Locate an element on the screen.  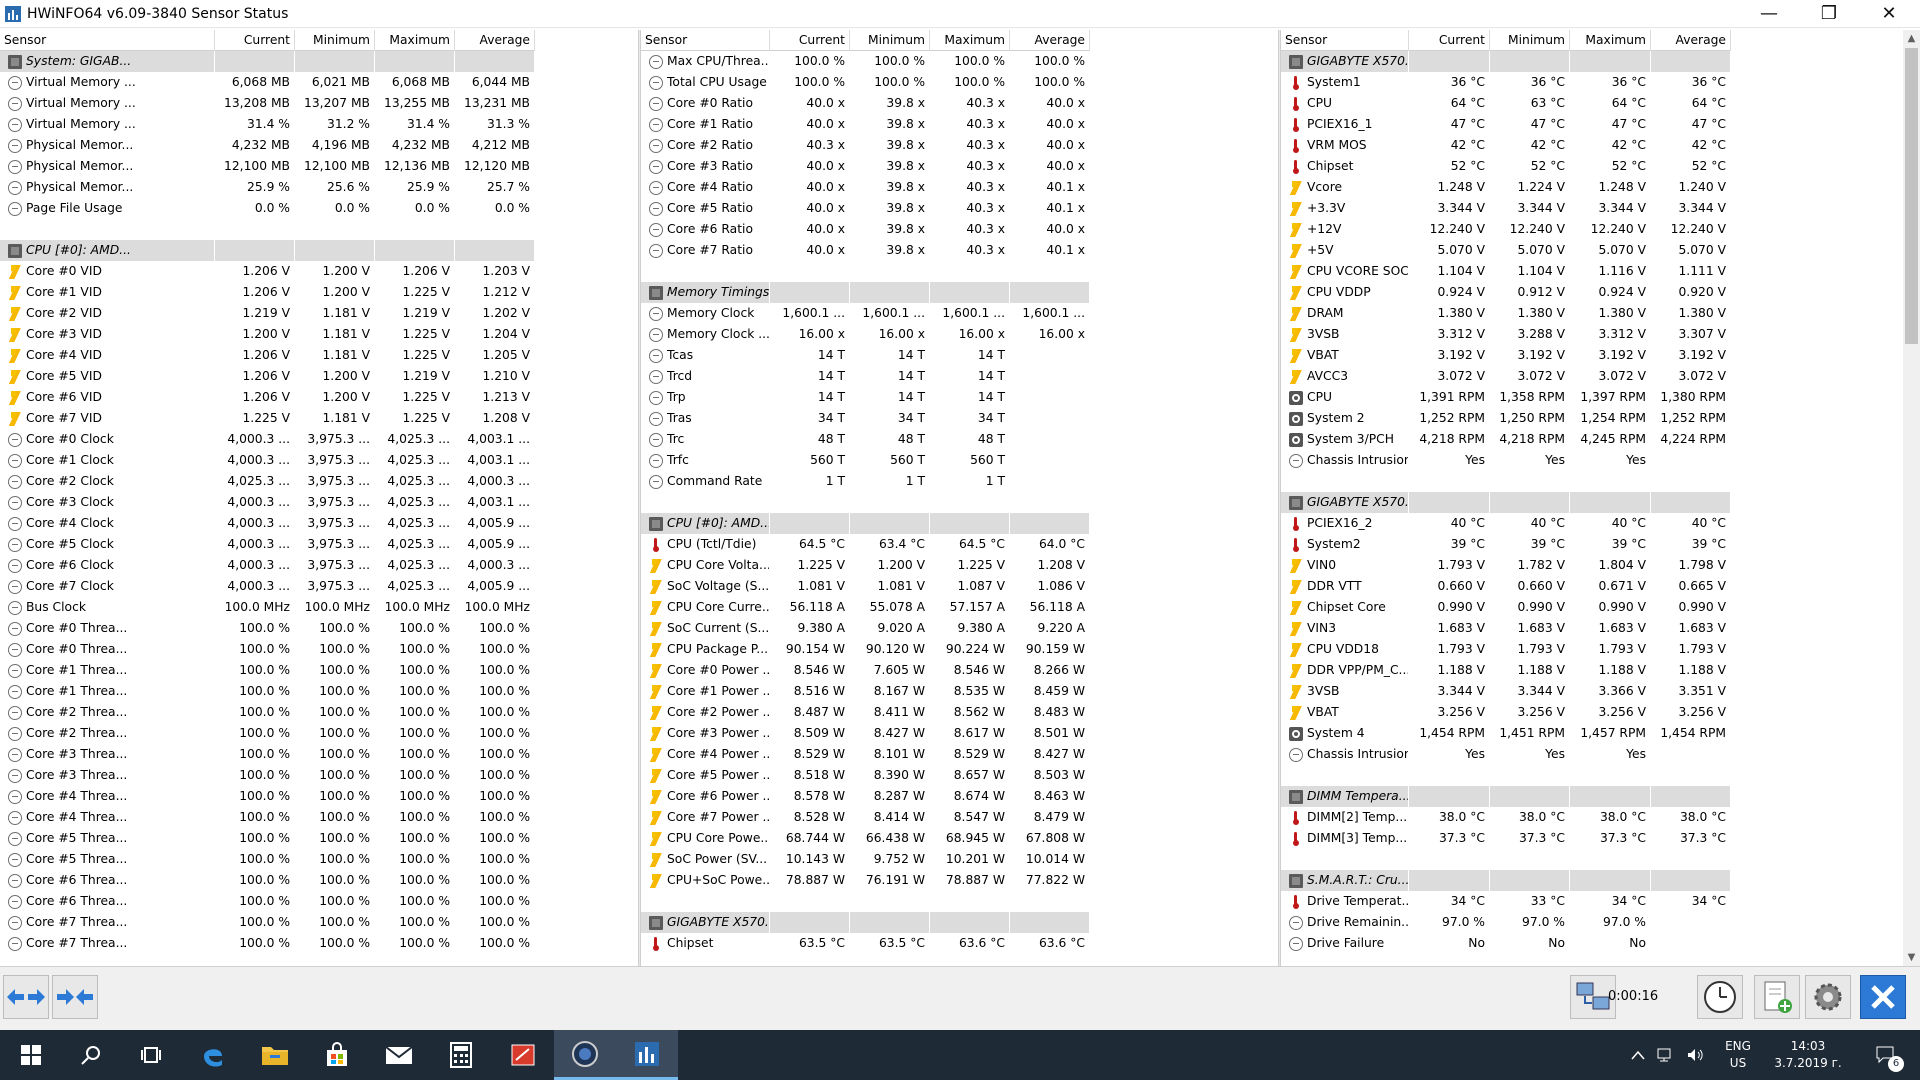
sensor-row: PCIEX16_2 40 °C 40 °C 40 °C 40 °C is located at coordinates (1506, 523).